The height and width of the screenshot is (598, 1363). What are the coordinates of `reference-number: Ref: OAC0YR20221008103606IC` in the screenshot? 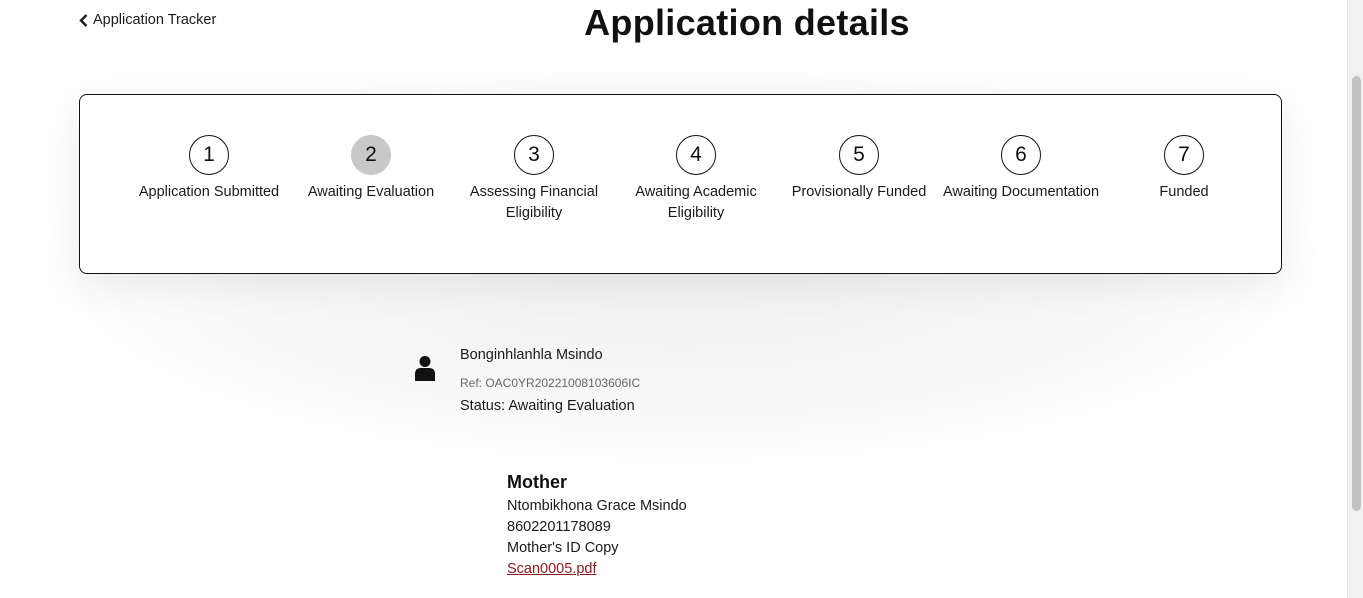 It's located at (550, 383).